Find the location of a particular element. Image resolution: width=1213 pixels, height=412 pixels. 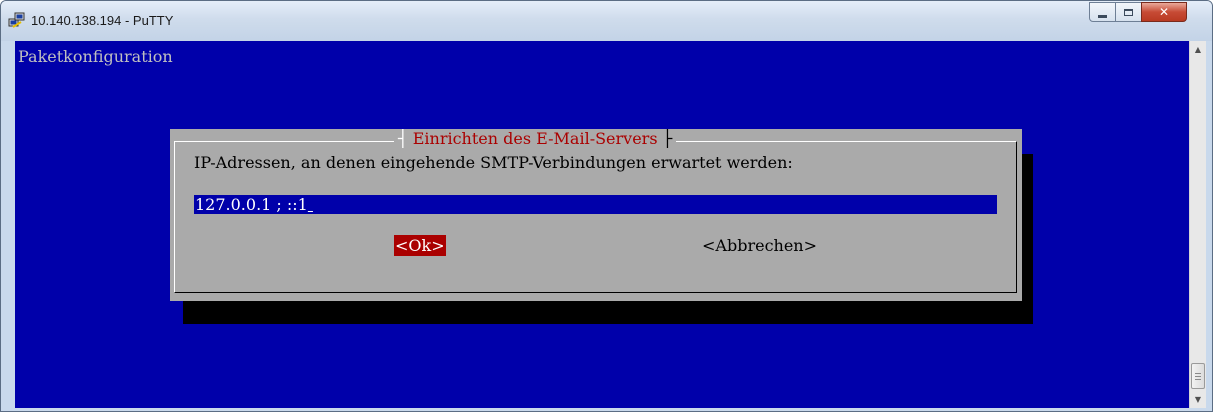

maximize-button is located at coordinates (1128, 12).